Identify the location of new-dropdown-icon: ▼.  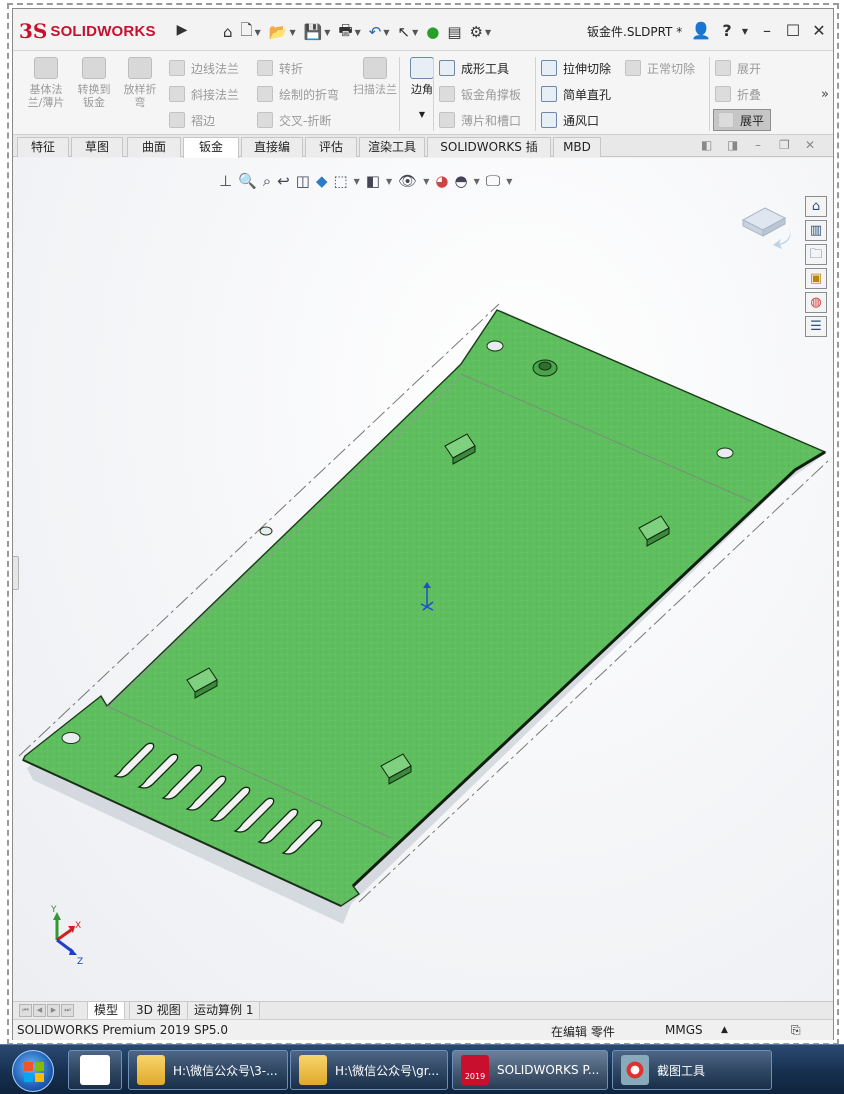
(258, 32).